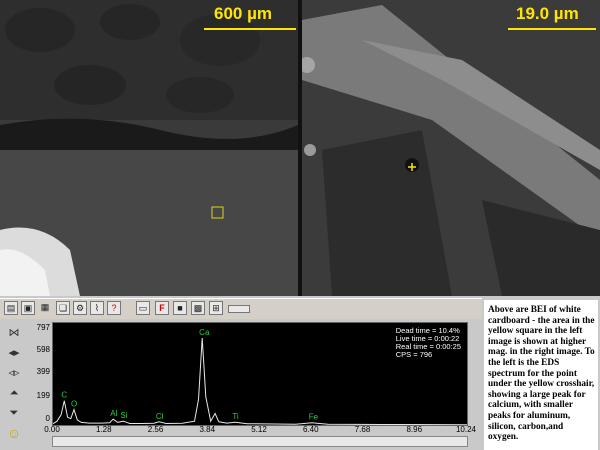 The width and height of the screenshot is (600, 450). Describe the element at coordinates (259, 429) in the screenshot. I see `x-tick: 5.12` at that location.